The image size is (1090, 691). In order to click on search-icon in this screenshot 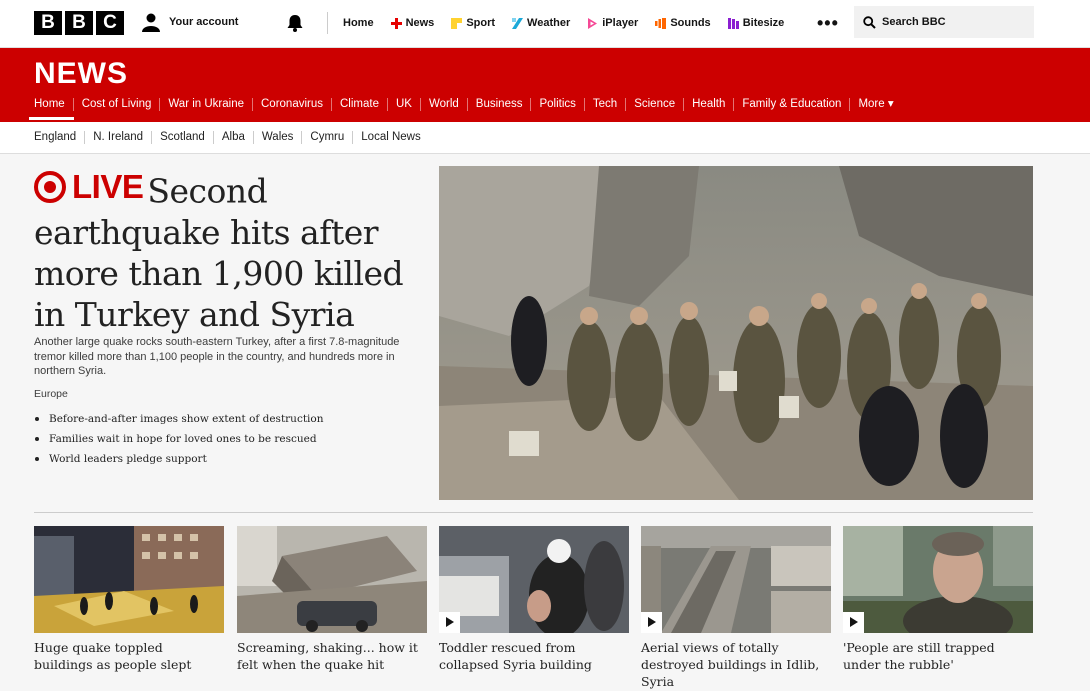, I will do `click(869, 22)`.